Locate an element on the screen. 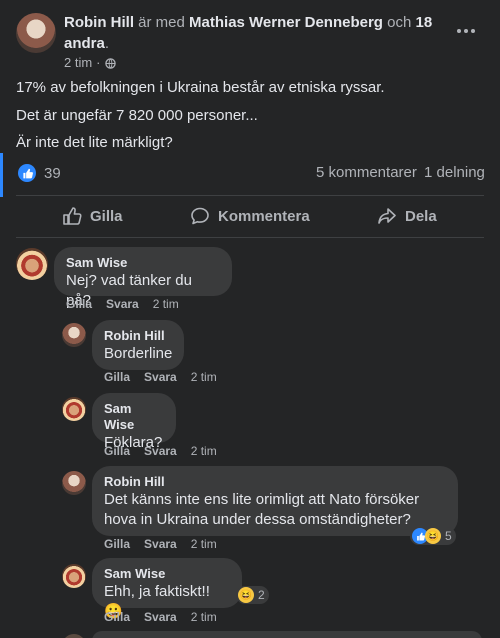 This screenshot has width=500, height=638. comment-bubble: Sam Wise Ehh, ja faktiskt!! 😀 is located at coordinates (167, 589).